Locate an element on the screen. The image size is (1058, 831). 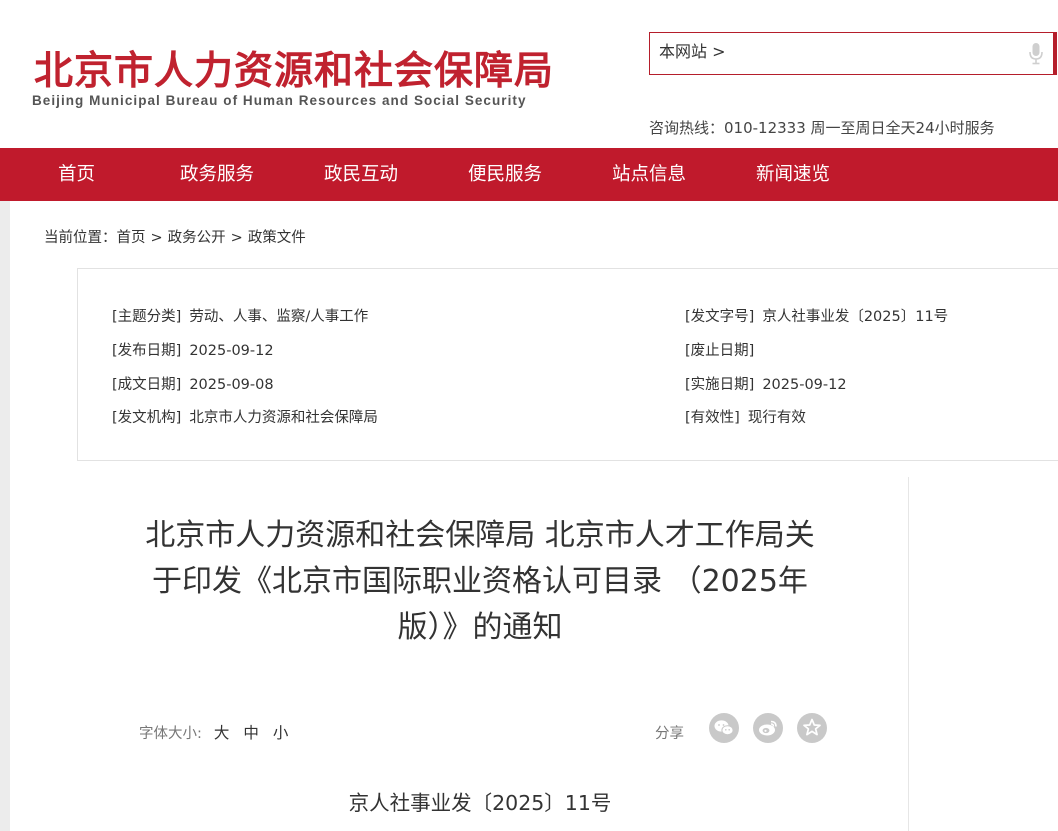
metadata-key: [成文日期] is located at coordinates (147, 385).